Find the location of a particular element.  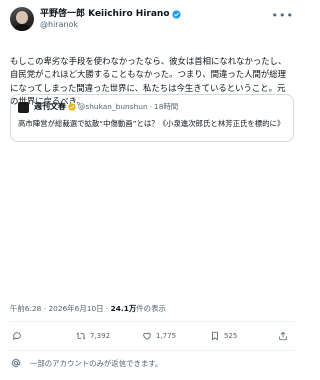

repost-button: 7,392 is located at coordinates (93, 336).